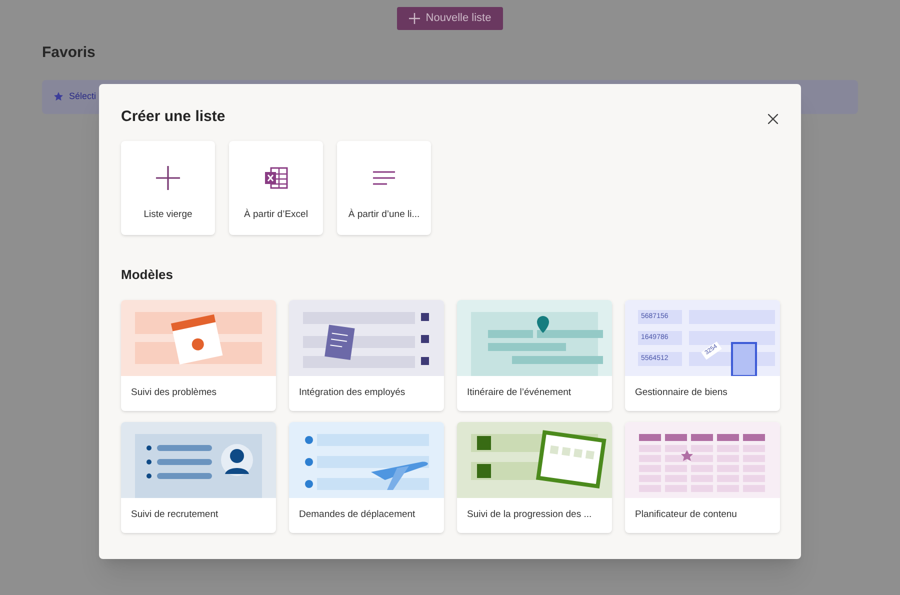 This screenshot has height=595, width=900. What do you see at coordinates (58, 96) in the screenshot?
I see `star-icon` at bounding box center [58, 96].